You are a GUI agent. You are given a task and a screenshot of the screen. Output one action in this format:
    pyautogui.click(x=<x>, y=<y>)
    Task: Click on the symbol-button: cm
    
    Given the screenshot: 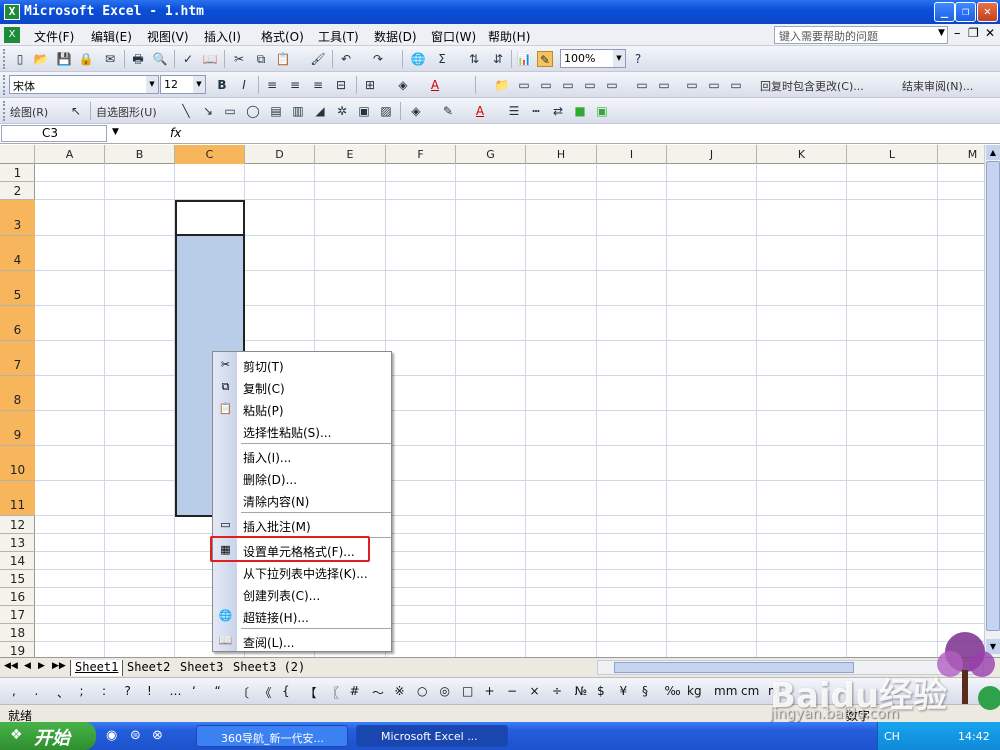 What is the action you would take?
    pyautogui.click(x=750, y=691)
    